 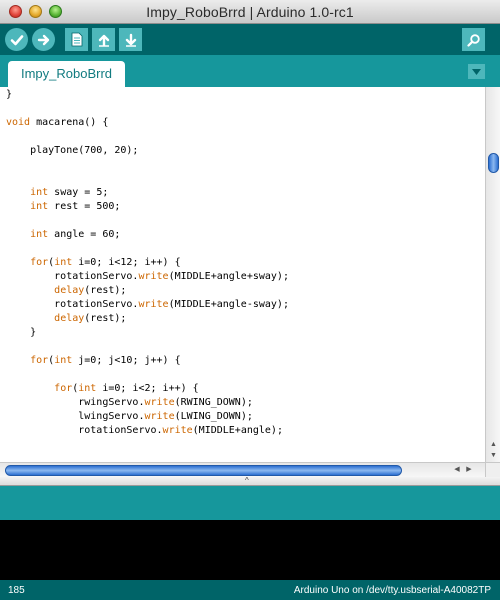 I want to click on scroll-corner, so click(x=492, y=469).